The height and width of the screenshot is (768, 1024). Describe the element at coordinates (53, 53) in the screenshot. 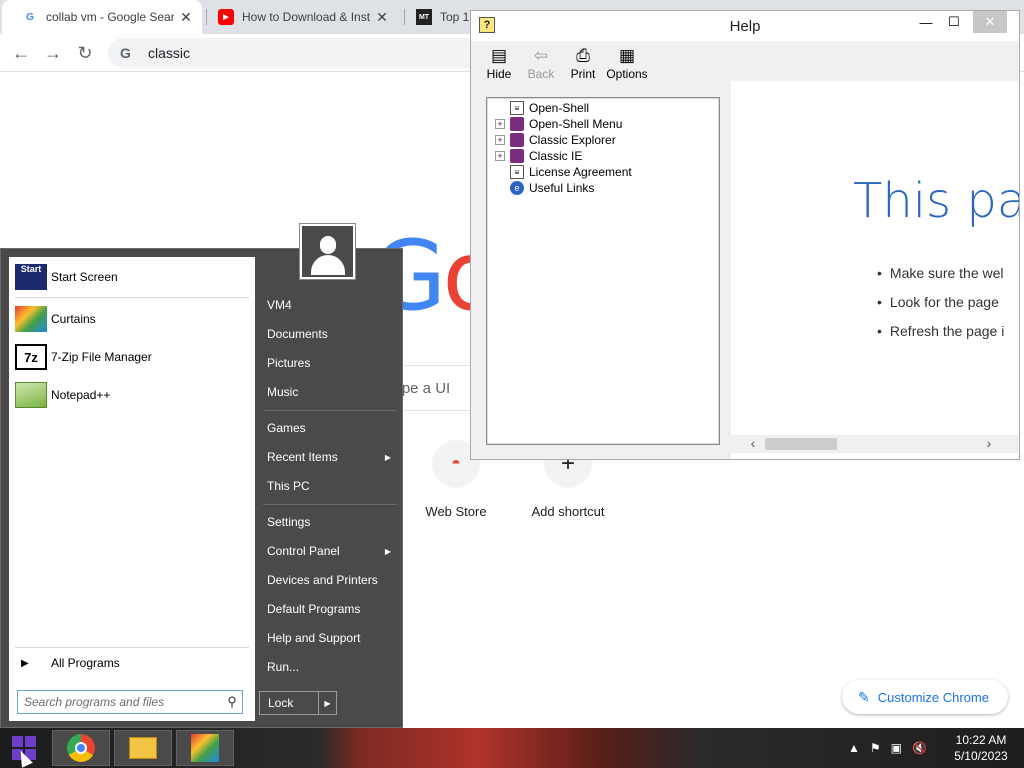

I see `forward-arrow-icon: →` at that location.